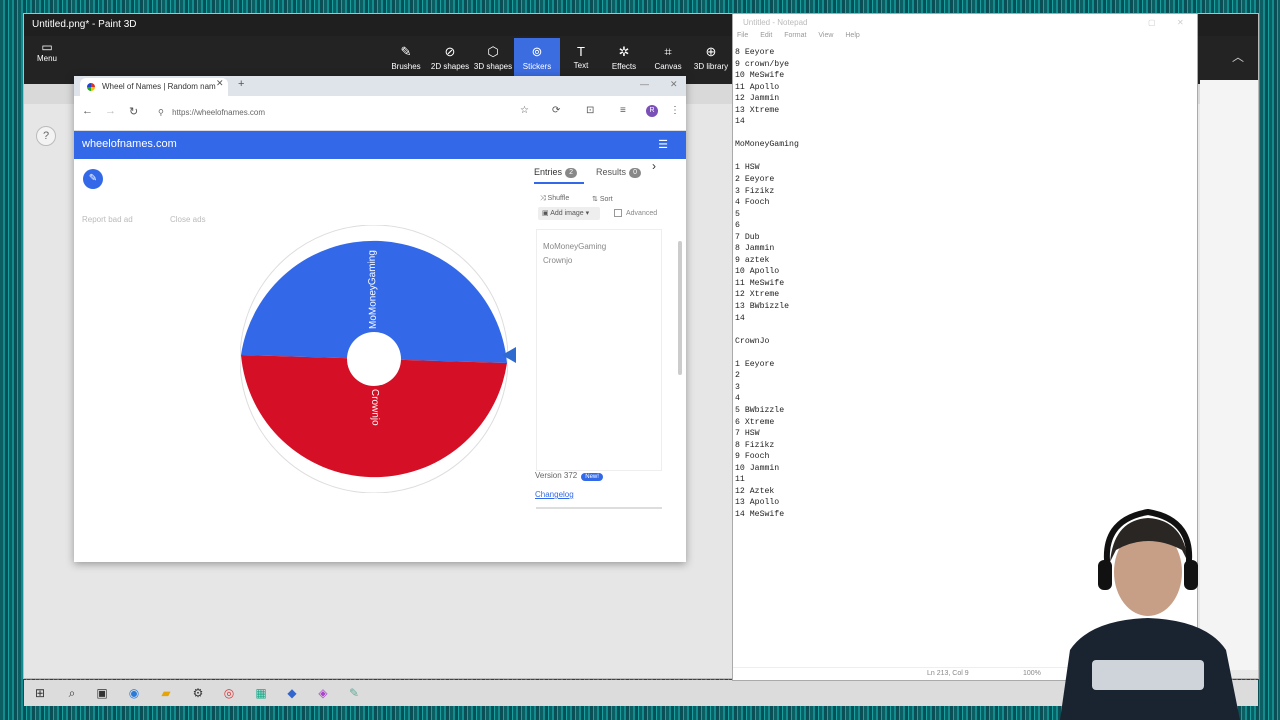 The height and width of the screenshot is (720, 1280). What do you see at coordinates (795, 35) in the screenshot?
I see `menu-format: Format` at bounding box center [795, 35].